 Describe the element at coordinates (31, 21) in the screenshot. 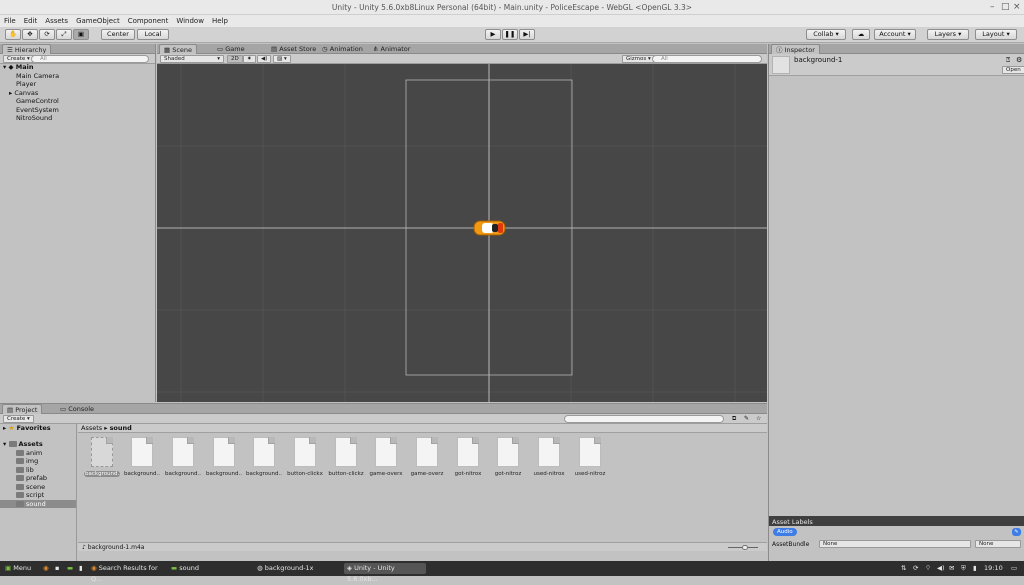

I see `menu-edit: Edit` at that location.